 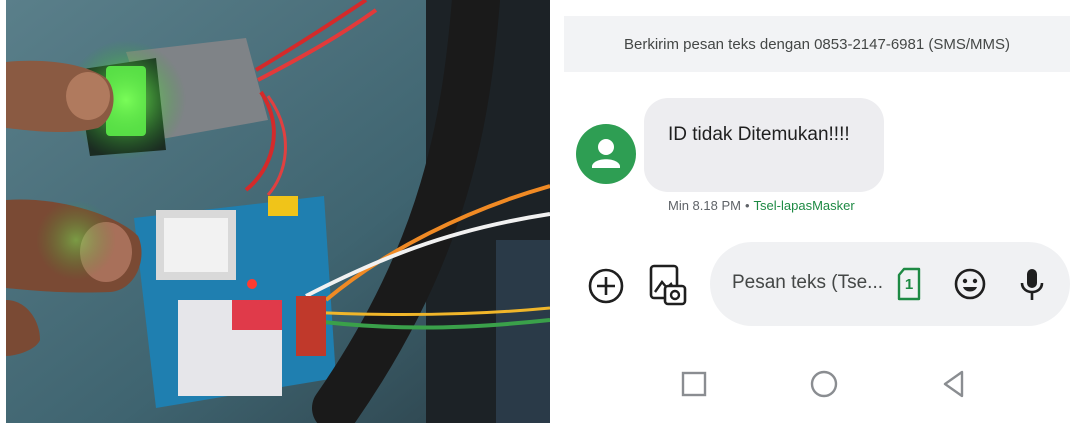 I want to click on add-attachment-button, so click(x=606, y=286).